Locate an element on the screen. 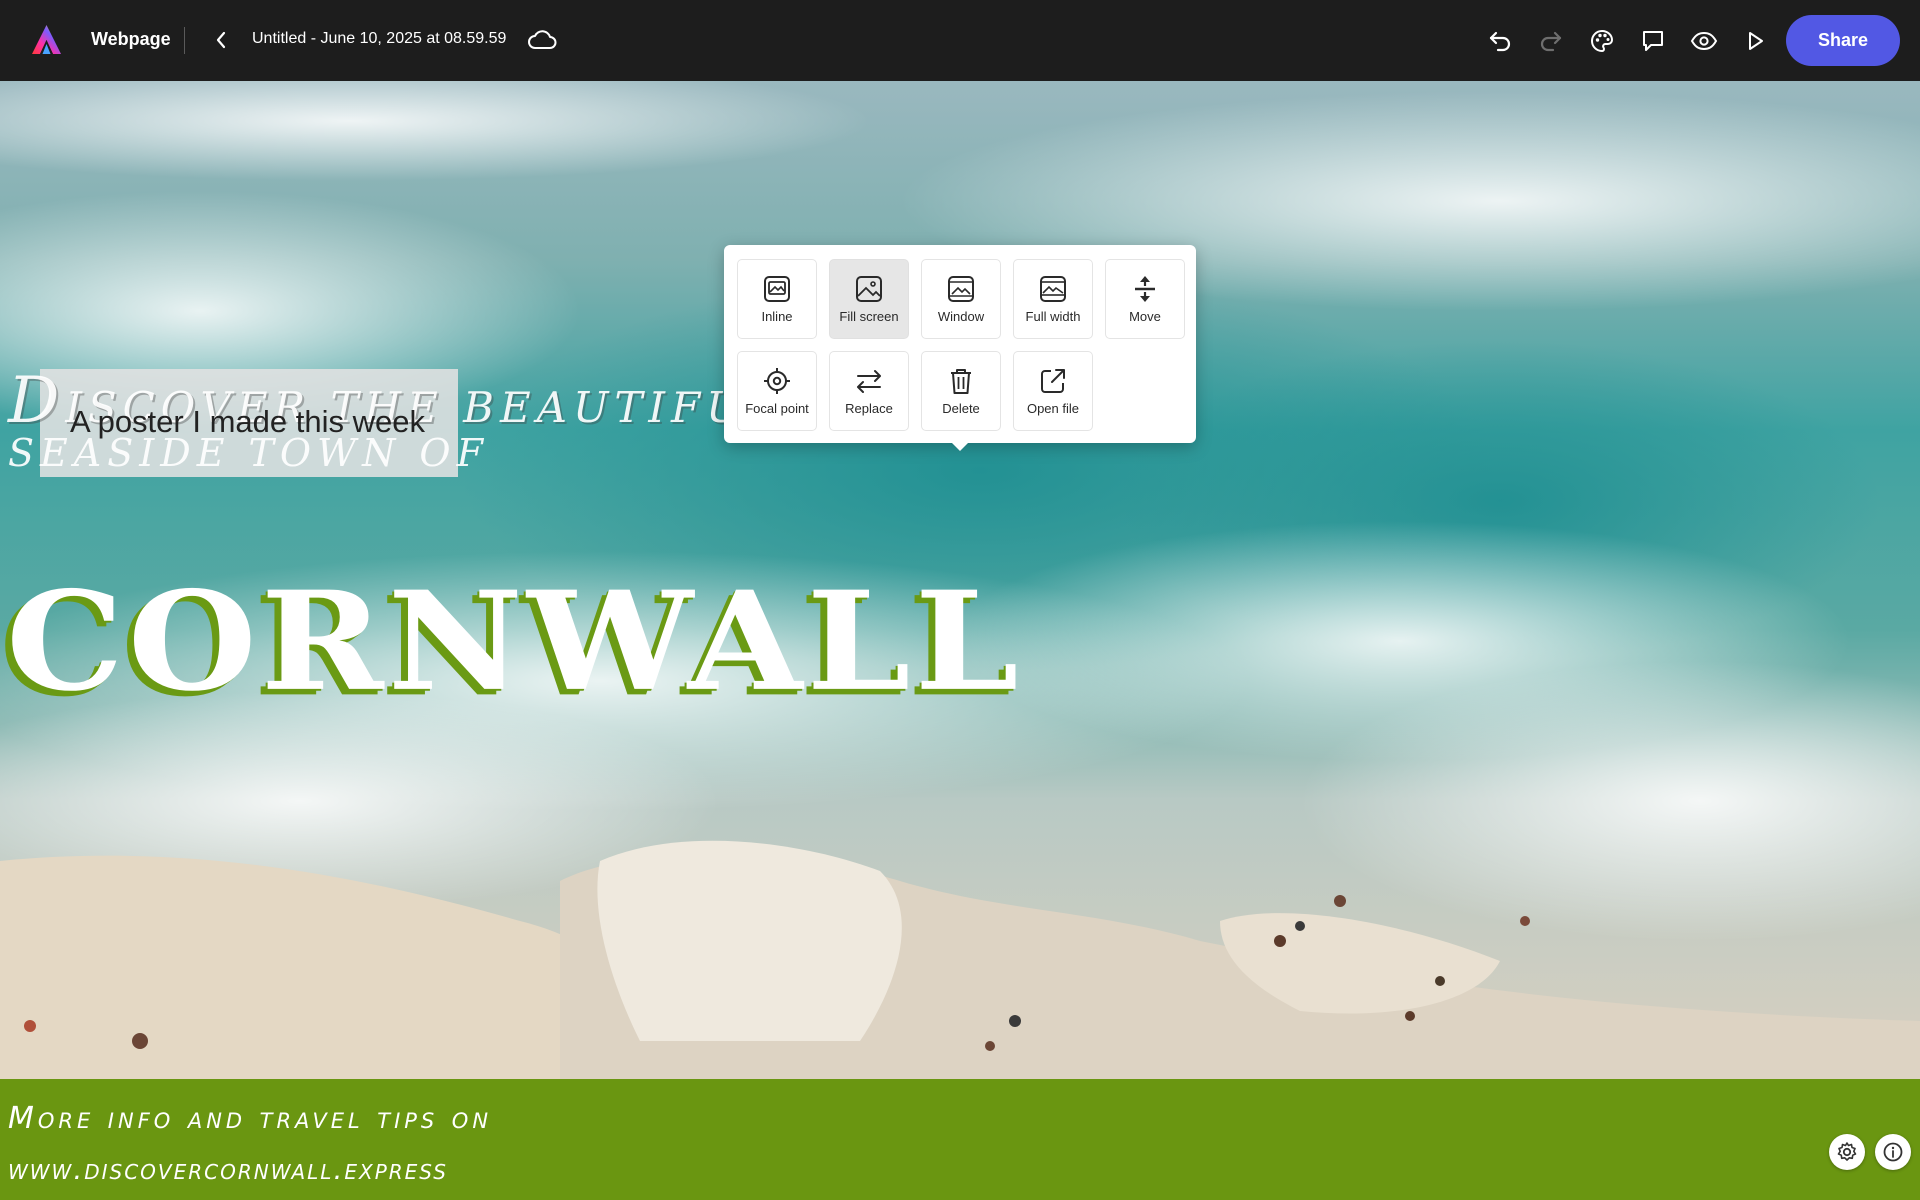  window-option: Window is located at coordinates (961, 299).